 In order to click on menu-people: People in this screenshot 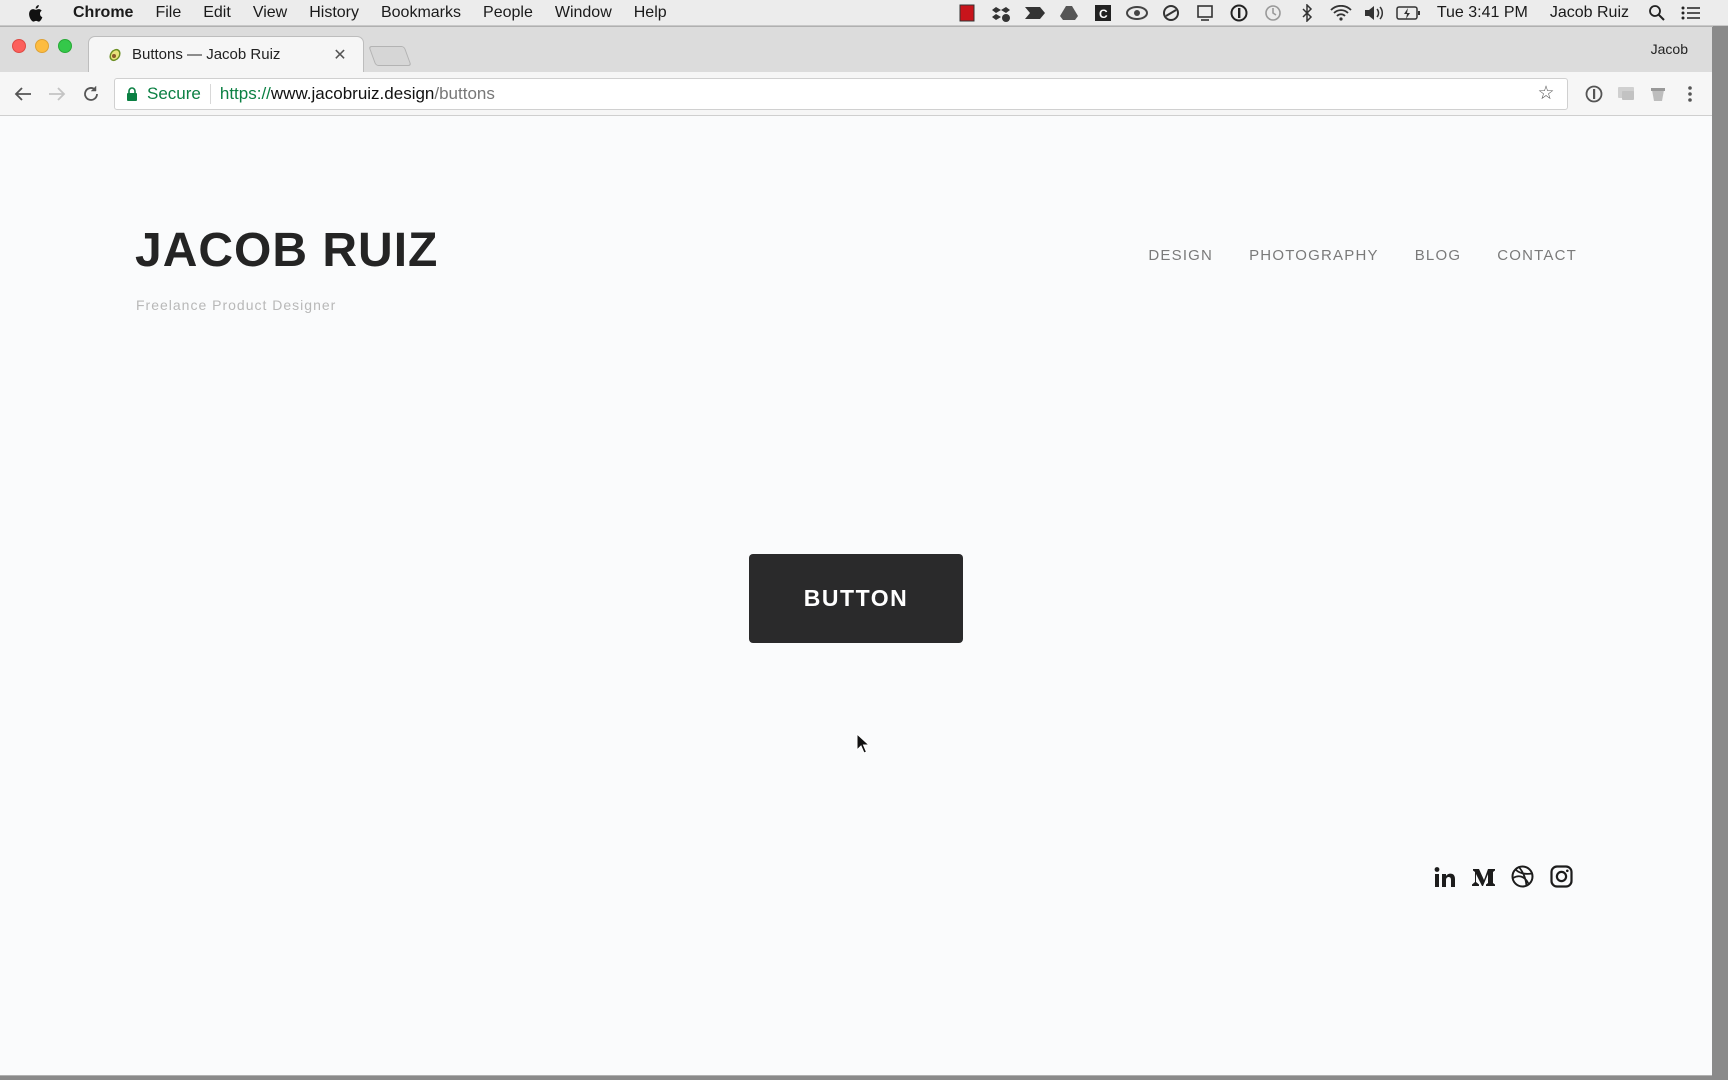, I will do `click(508, 13)`.